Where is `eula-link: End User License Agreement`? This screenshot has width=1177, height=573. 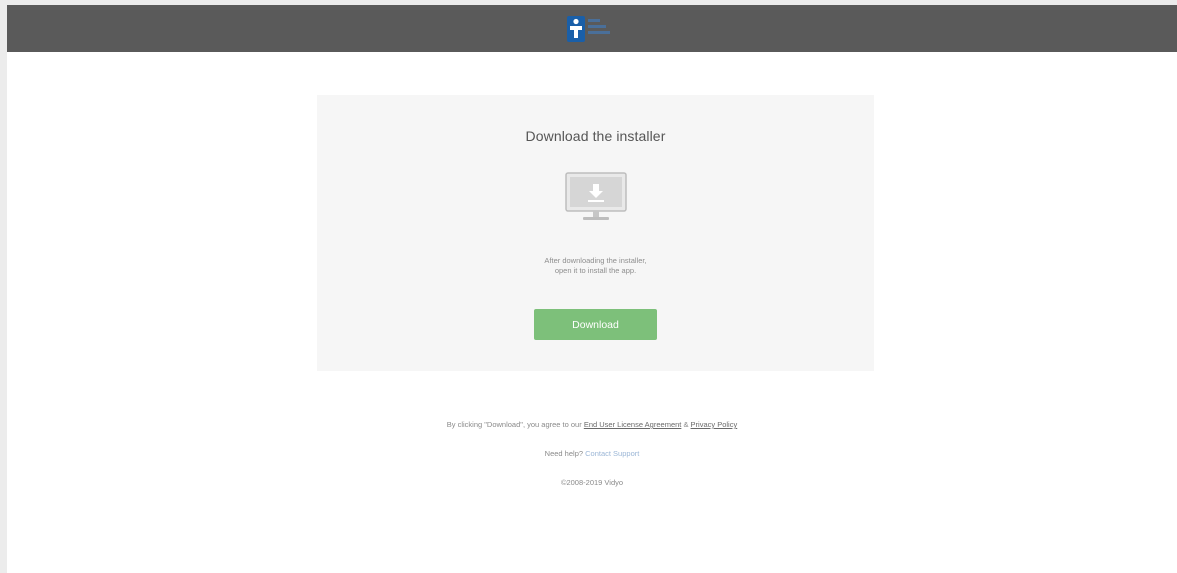
eula-link: End User License Agreement is located at coordinates (633, 424).